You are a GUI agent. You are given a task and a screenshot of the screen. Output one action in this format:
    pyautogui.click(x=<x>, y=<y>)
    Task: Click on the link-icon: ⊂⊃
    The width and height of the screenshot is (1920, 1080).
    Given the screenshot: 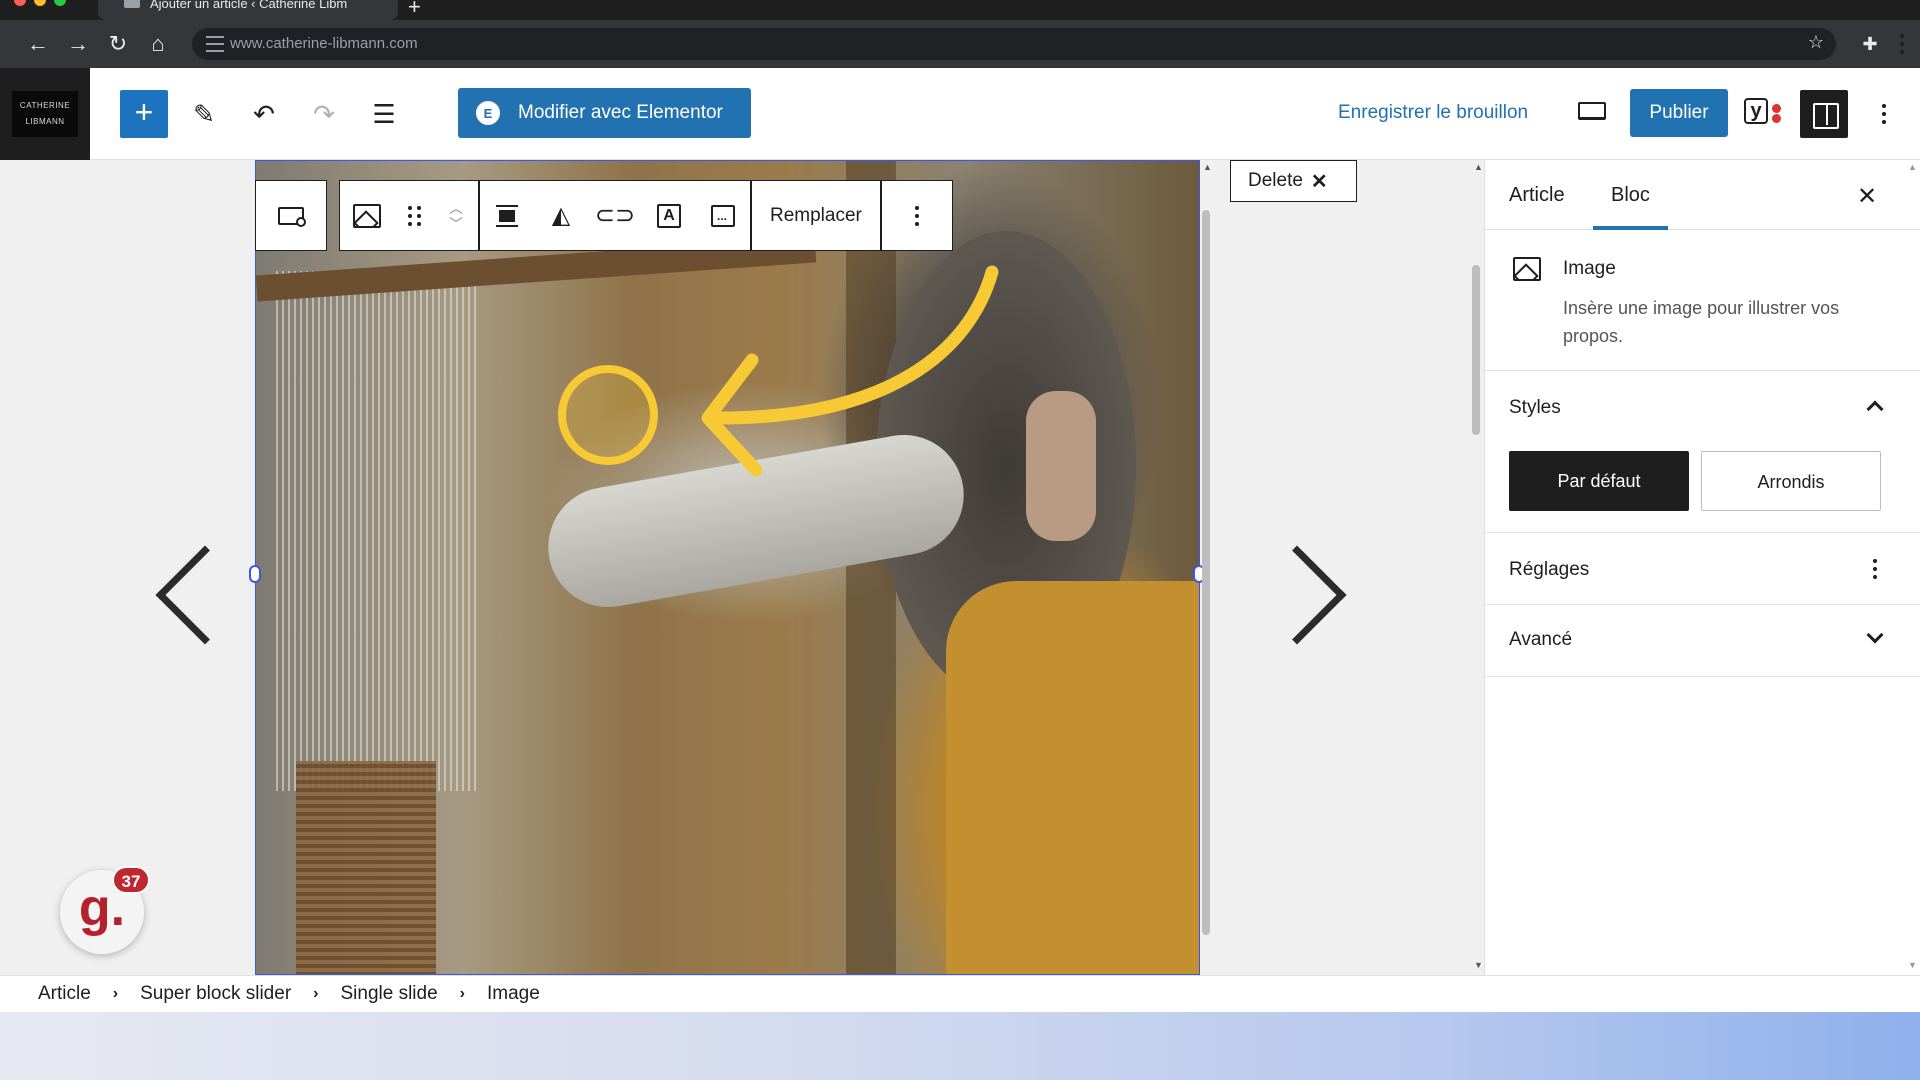 What is the action you would take?
    pyautogui.click(x=615, y=215)
    